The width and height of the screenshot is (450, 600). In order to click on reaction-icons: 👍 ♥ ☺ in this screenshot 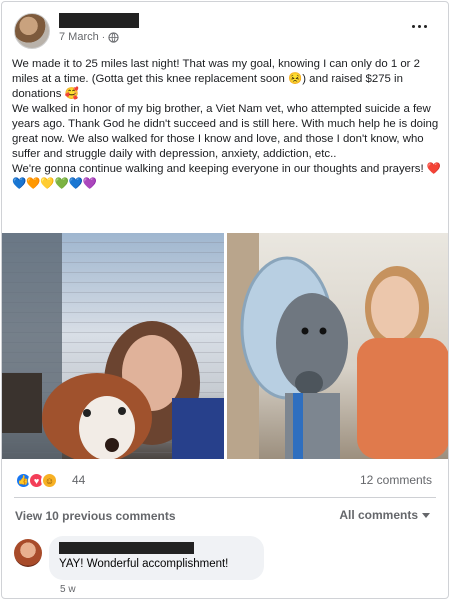, I will do `click(36, 480)`.